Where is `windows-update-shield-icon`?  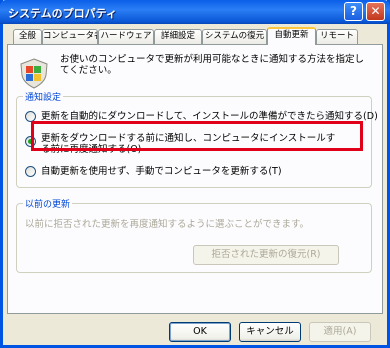
windows-update-shield-icon is located at coordinates (34, 73).